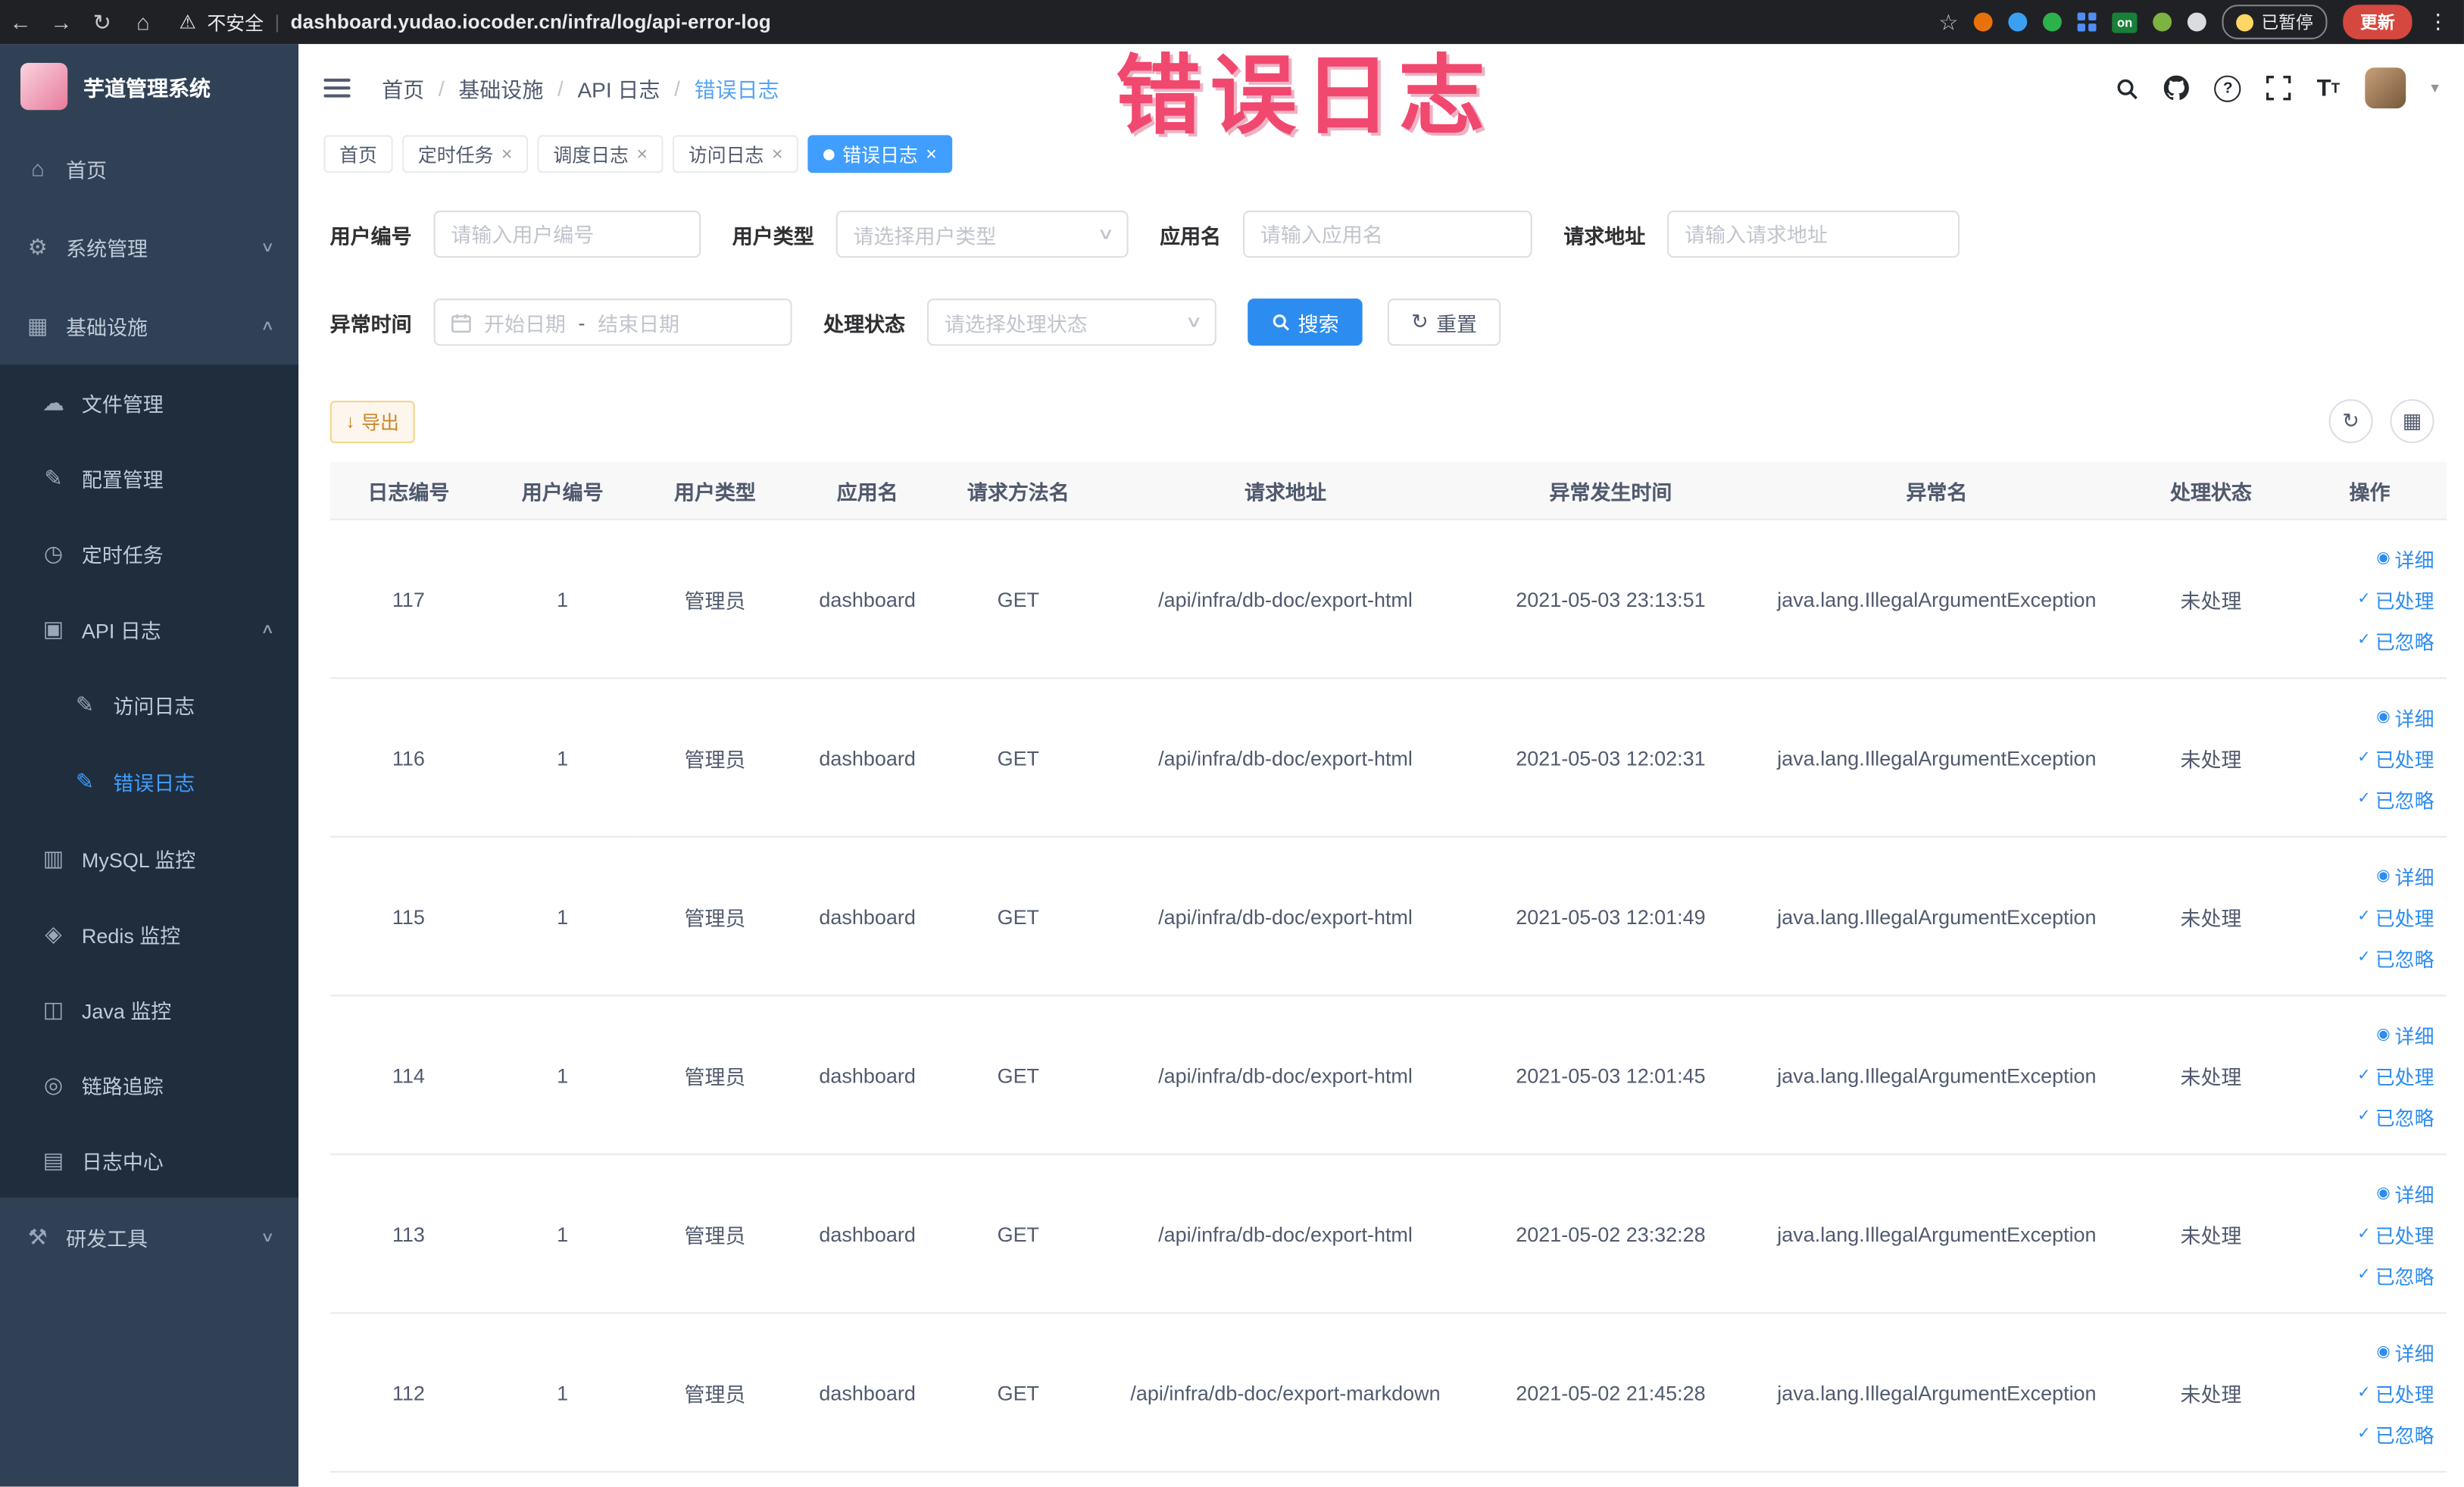 Image resolution: width=2464 pixels, height=1487 pixels. What do you see at coordinates (149, 553) in the screenshot?
I see `sidebar-item-scheduled-job: ◷ 定时任务` at bounding box center [149, 553].